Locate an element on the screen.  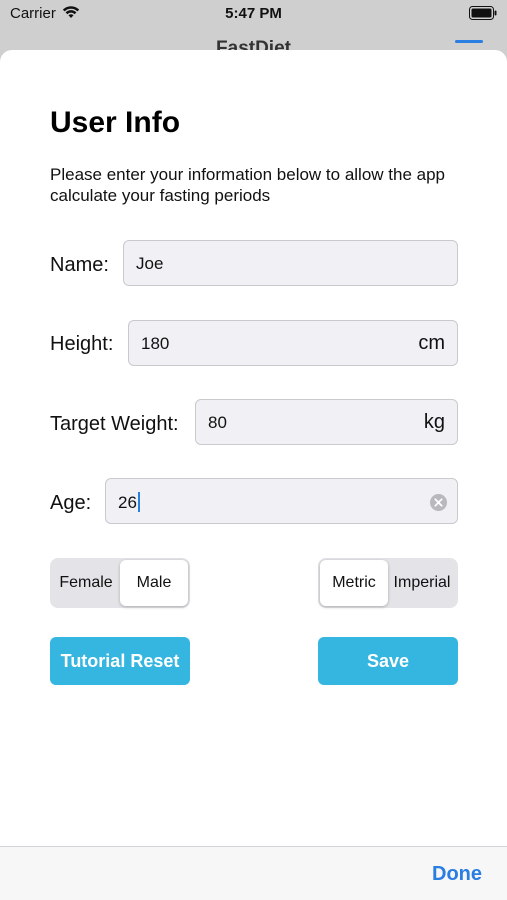
clear-text-icon is located at coordinates (438, 505).